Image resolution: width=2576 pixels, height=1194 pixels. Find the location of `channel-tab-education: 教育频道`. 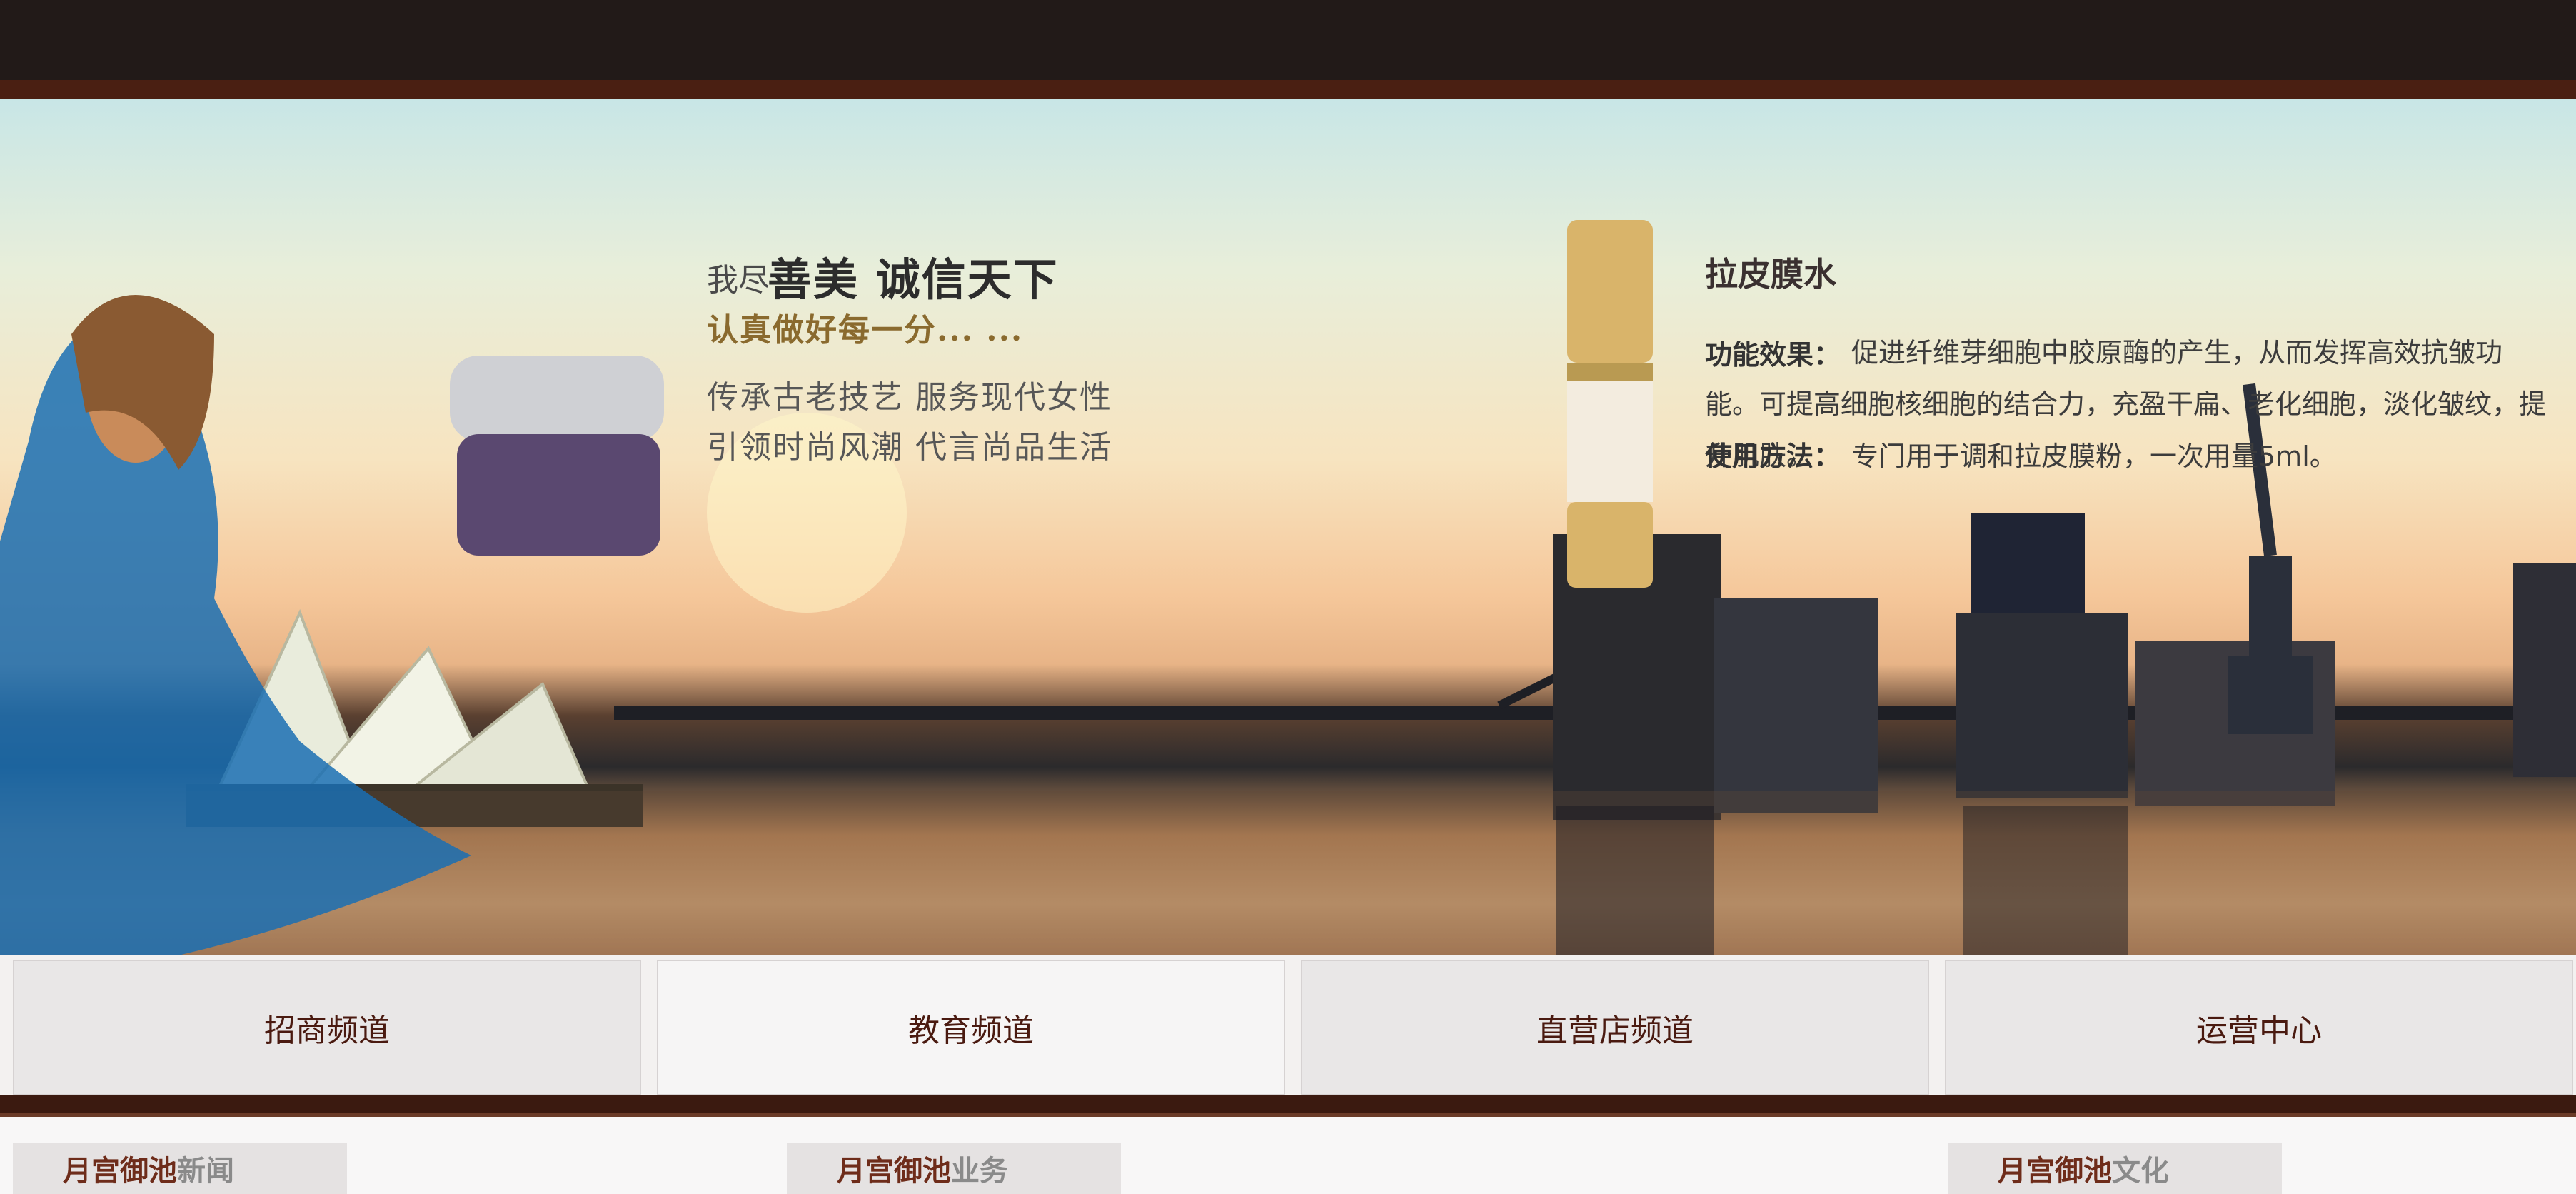

channel-tab-education: 教育频道 is located at coordinates (971, 1027).